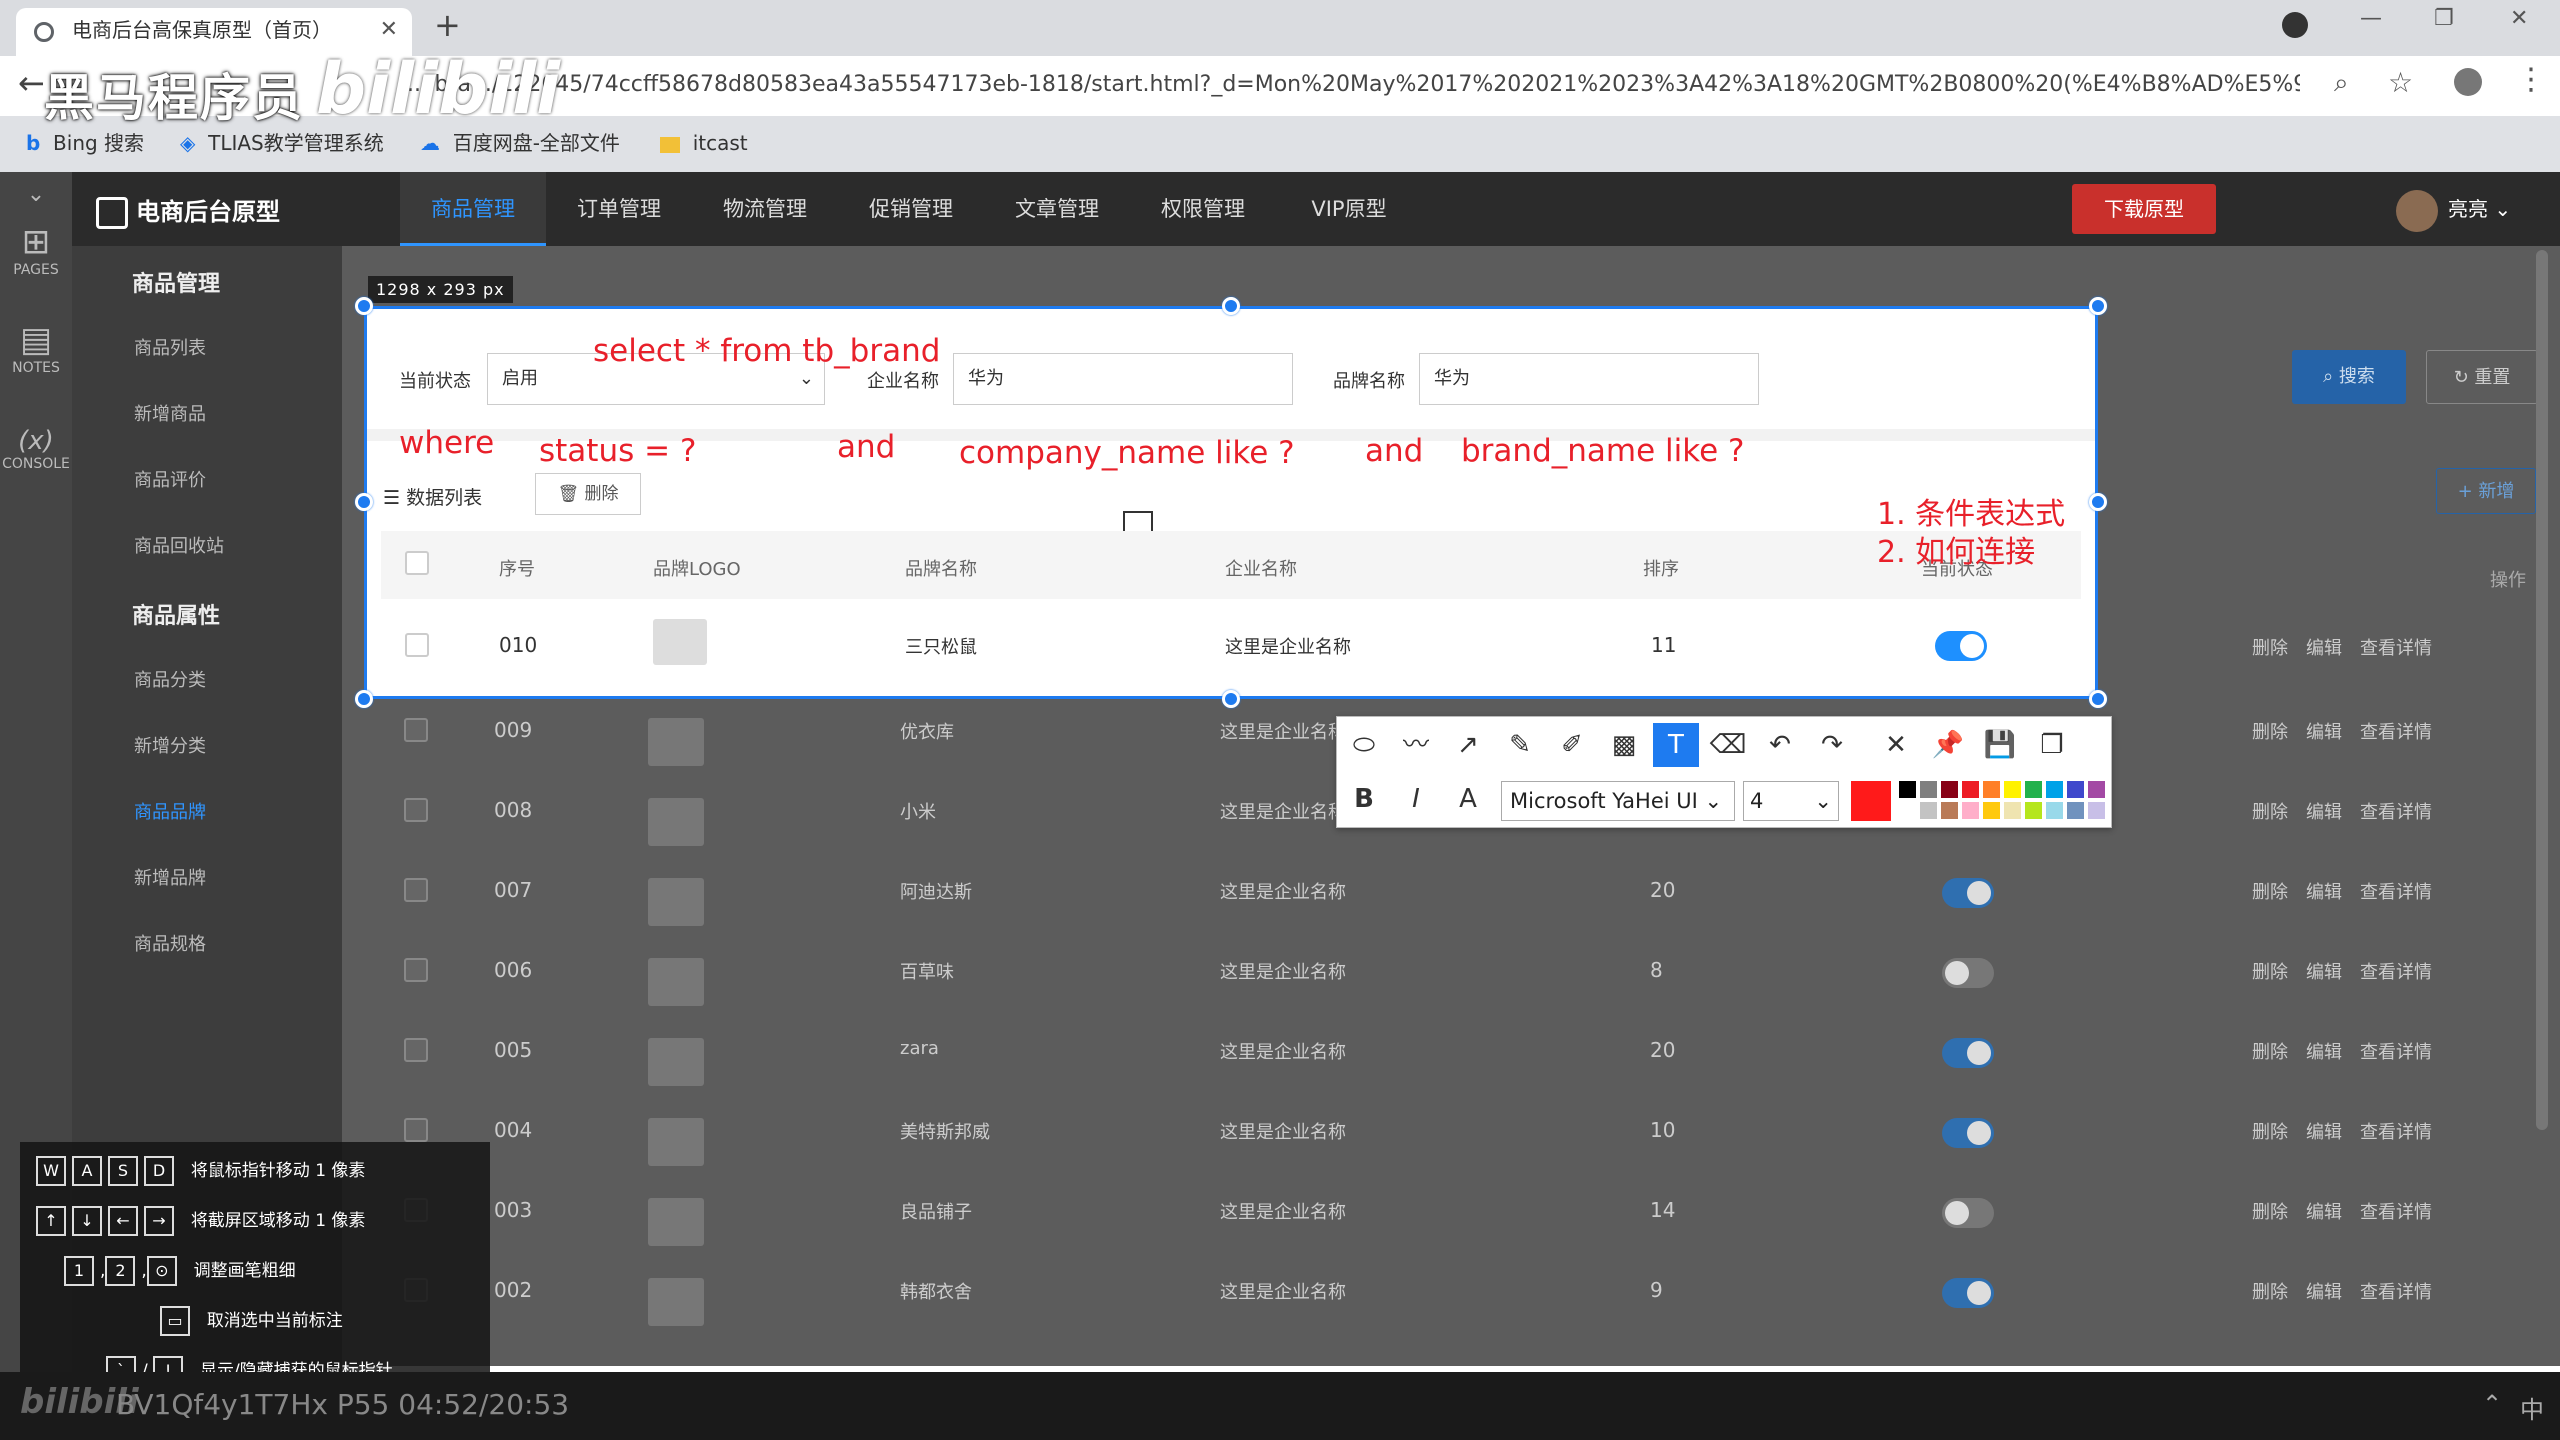 The height and width of the screenshot is (1440, 2560). Describe the element at coordinates (2453, 210) in the screenshot. I see `user-menu: 亮亮 ⌄` at that location.